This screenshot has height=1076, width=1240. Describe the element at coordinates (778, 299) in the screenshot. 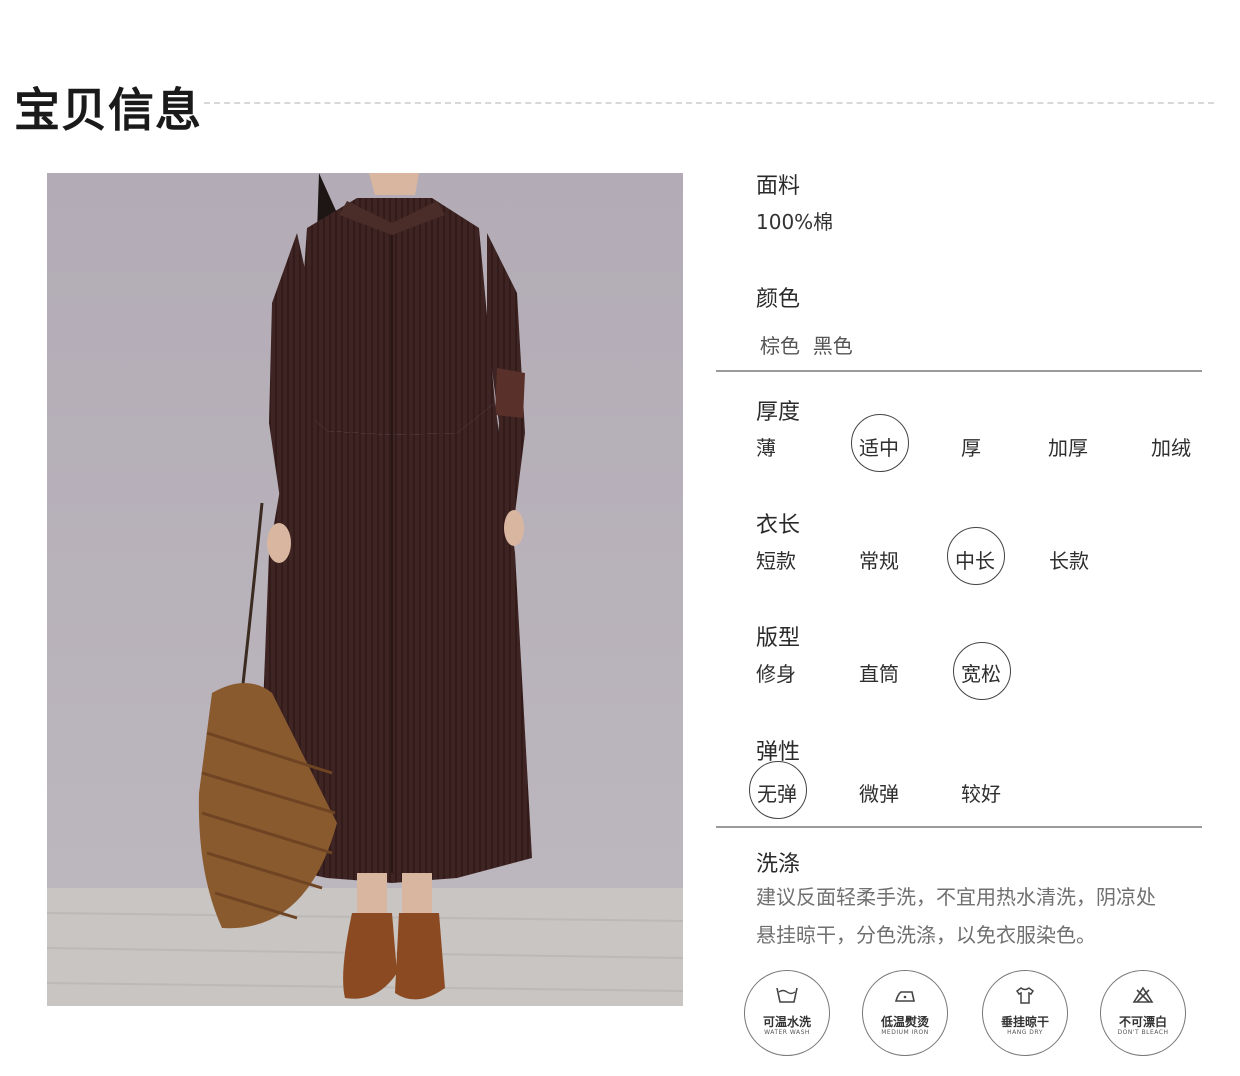

I see `color-label: 颜色` at that location.